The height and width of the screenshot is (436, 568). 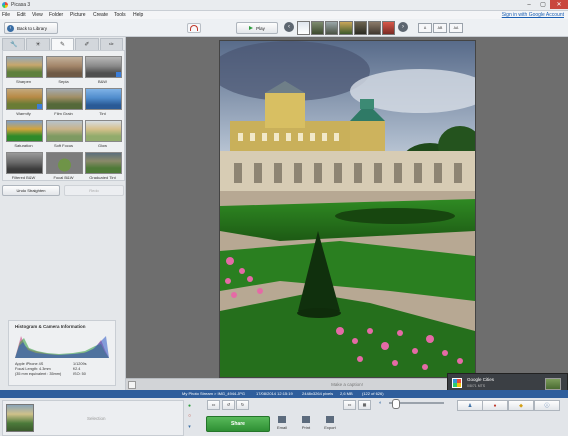 I want to click on email-action: Email, so click(x=282, y=423).